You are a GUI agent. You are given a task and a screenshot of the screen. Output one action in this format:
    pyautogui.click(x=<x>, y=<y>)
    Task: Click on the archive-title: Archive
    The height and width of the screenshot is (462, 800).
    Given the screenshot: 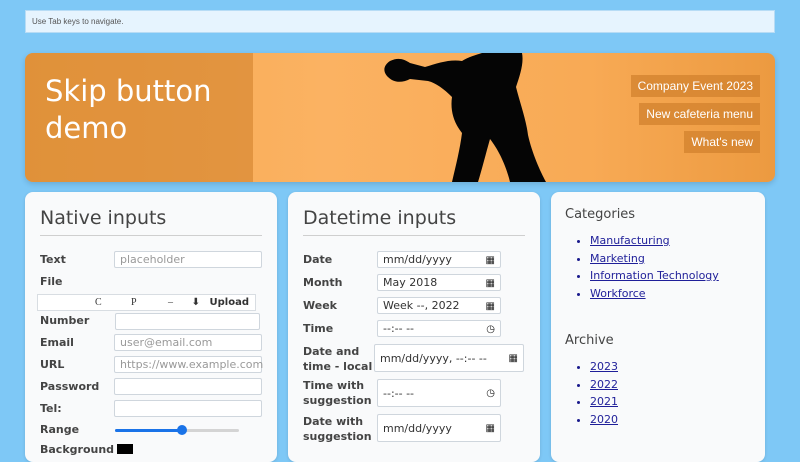 What is the action you would take?
    pyautogui.click(x=589, y=340)
    